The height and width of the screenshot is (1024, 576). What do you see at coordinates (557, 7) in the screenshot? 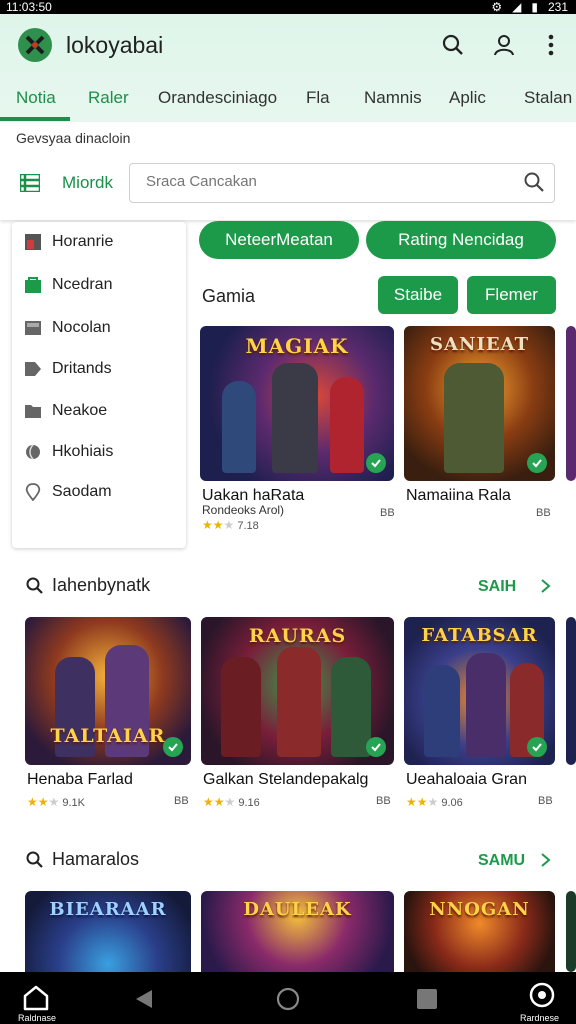
I see `battery-level: 231` at bounding box center [557, 7].